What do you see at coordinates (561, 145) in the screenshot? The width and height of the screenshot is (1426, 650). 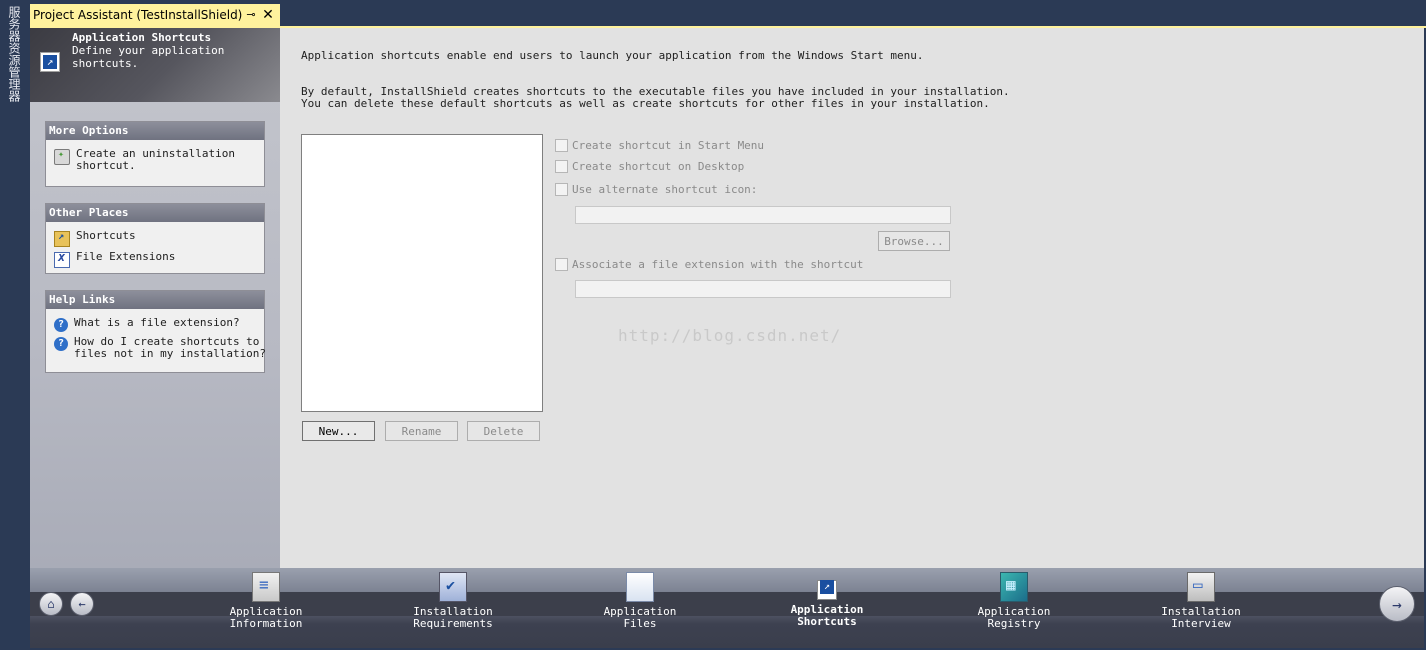 I see `start-menu-checkbox` at bounding box center [561, 145].